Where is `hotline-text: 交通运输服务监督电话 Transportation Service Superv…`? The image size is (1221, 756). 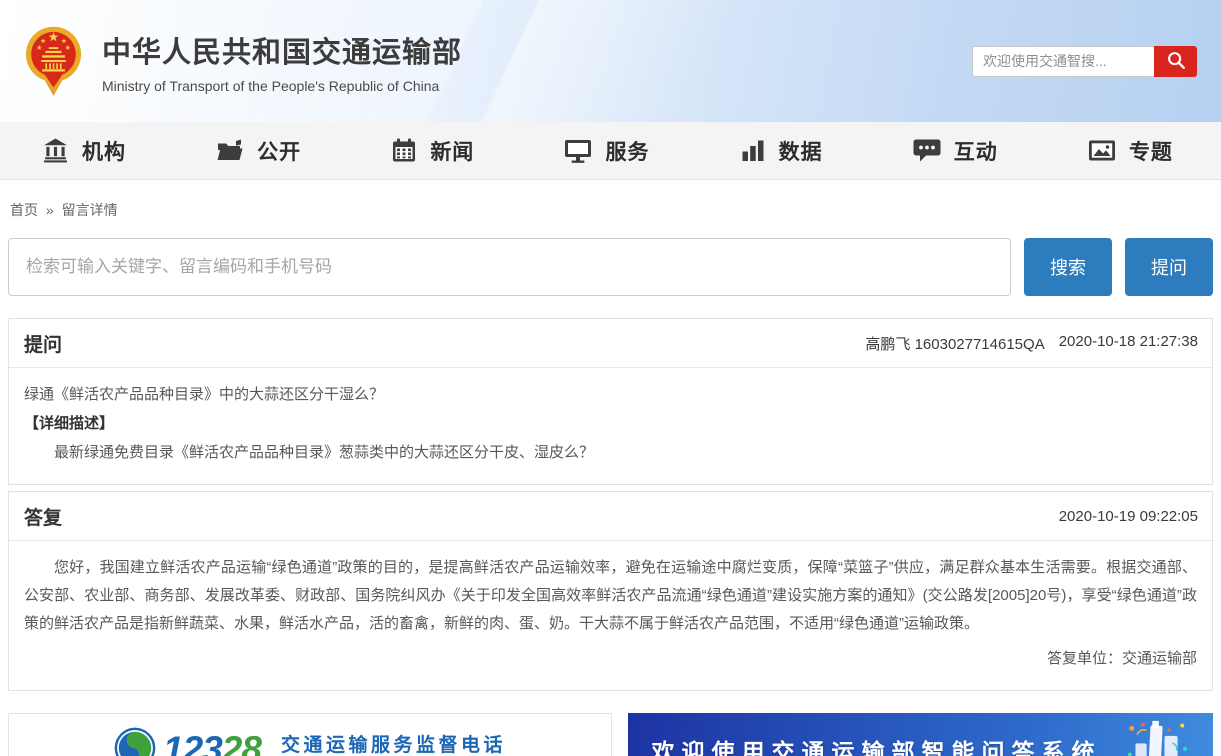
hotline-text: 交通运输服务监督电话 Transportation Service Superv… is located at coordinates (393, 743).